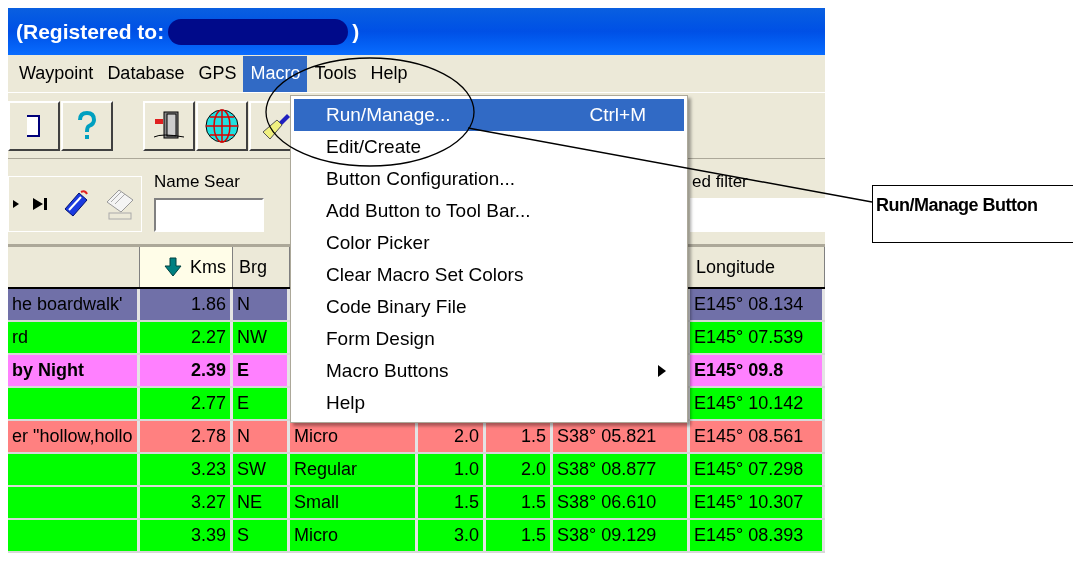  Describe the element at coordinates (519, 535) in the screenshot. I see `table-cell: 1.5` at that location.